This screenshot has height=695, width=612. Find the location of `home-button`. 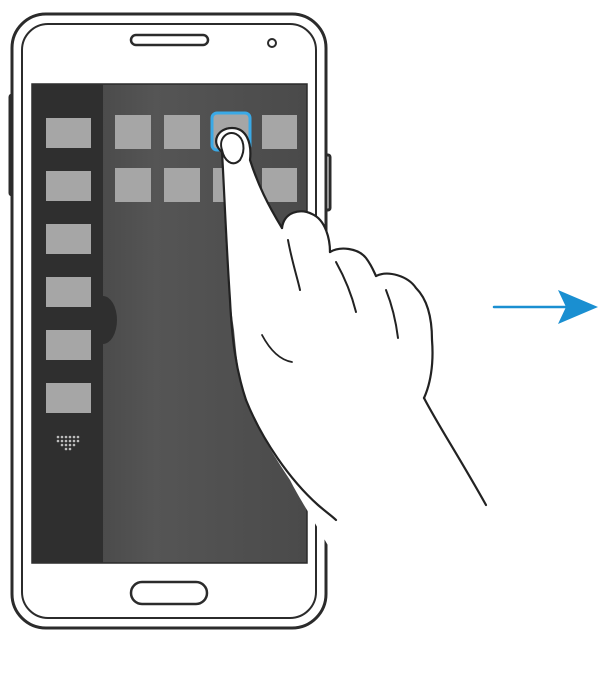

home-button is located at coordinates (169, 593).